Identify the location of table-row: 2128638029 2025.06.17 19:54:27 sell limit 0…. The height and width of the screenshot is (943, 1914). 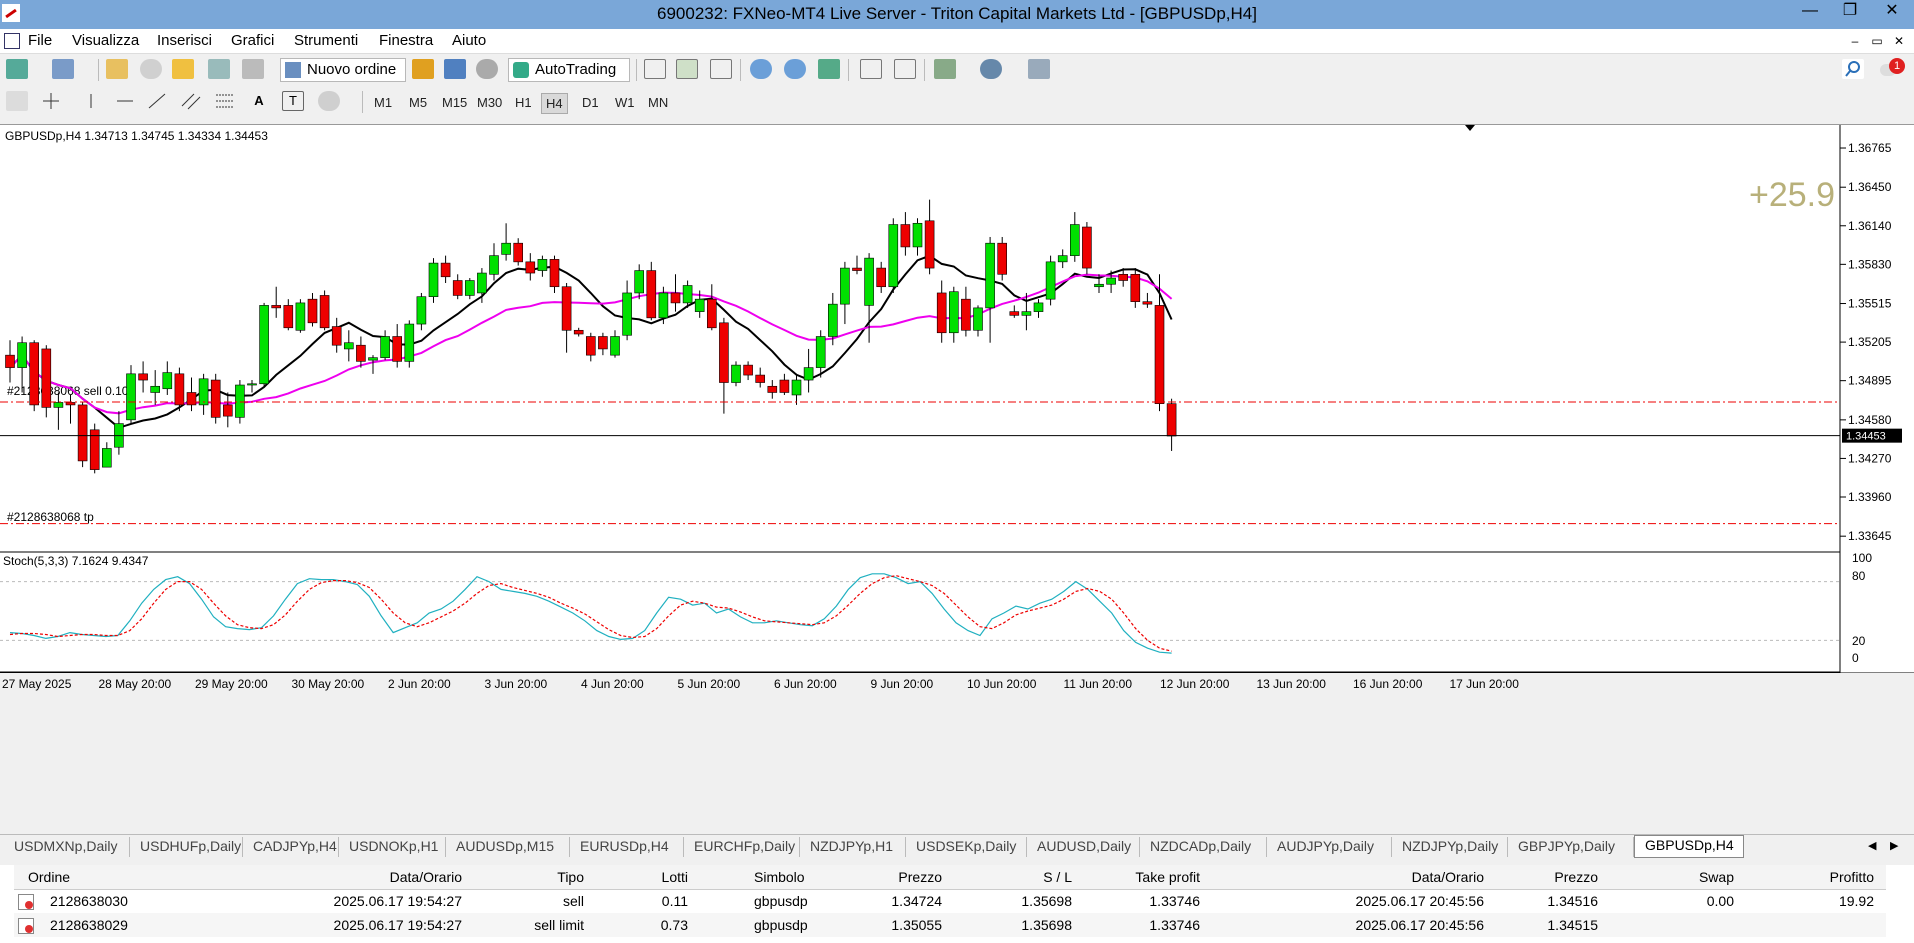
(950, 925).